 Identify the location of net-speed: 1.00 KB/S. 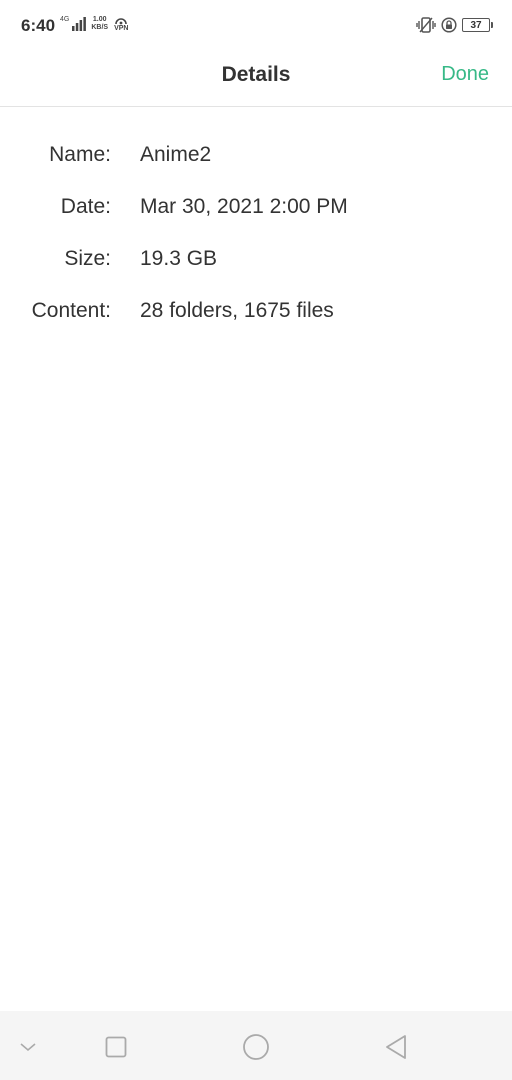
(99, 24).